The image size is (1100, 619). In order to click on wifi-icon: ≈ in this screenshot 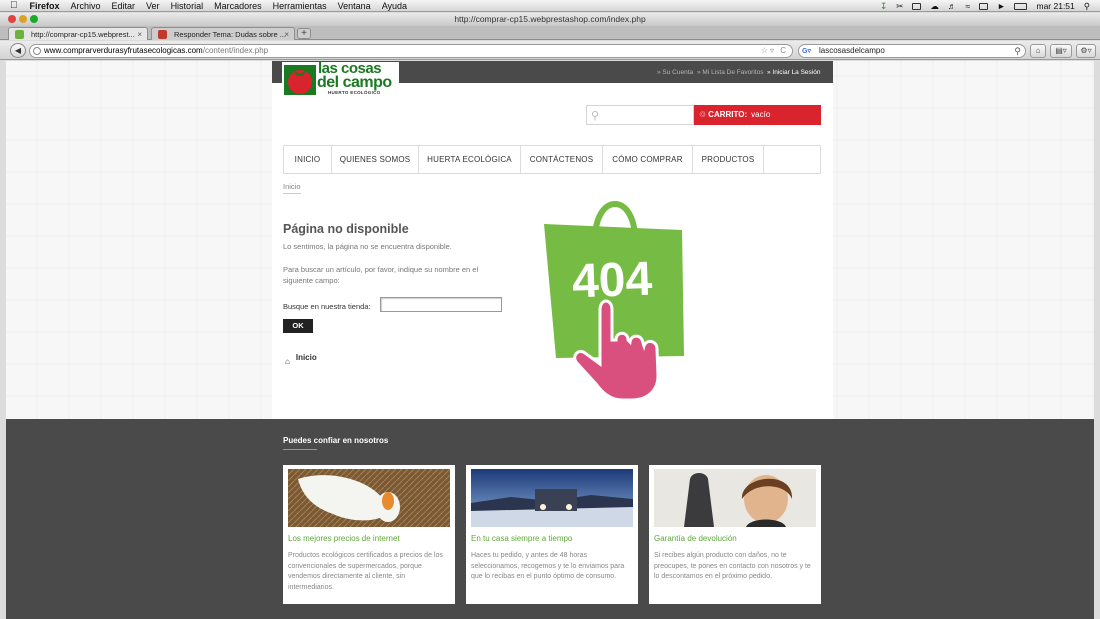, I will do `click(967, 6)`.